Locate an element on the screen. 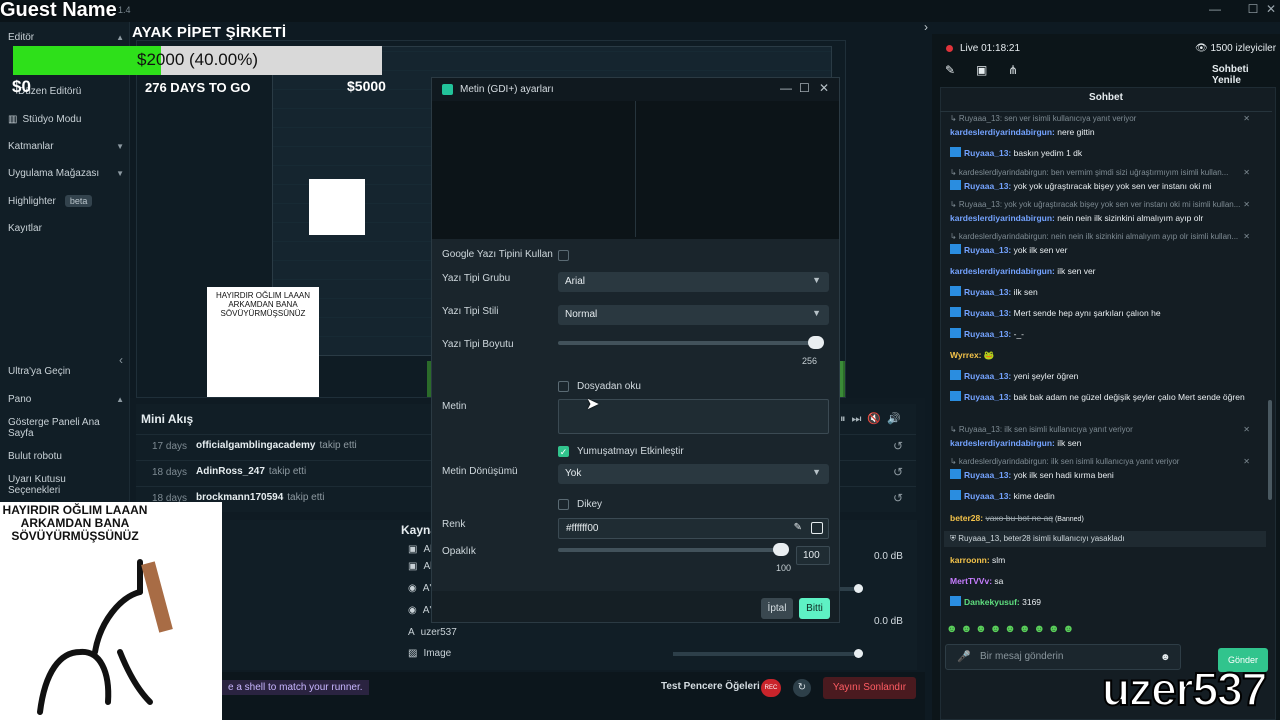 The height and width of the screenshot is (720, 1280). eyedropper-icon: ✎ is located at coordinates (798, 527).